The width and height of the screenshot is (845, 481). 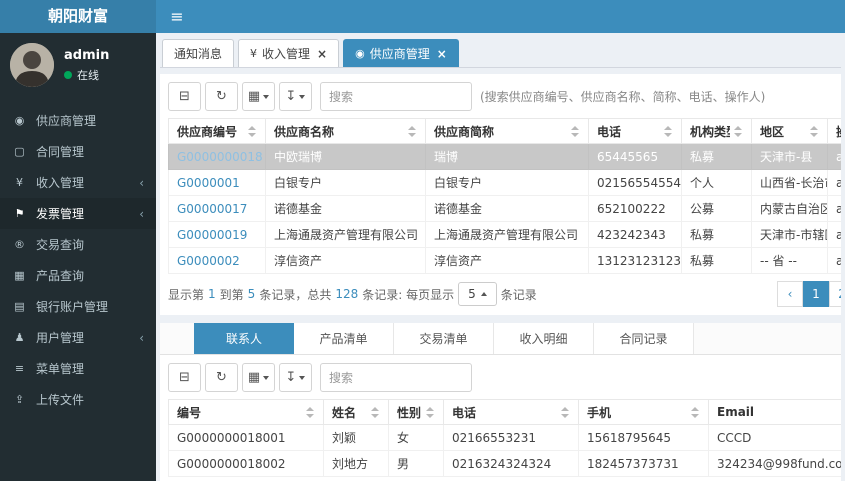 I want to click on refresh-icon: ↻, so click(x=221, y=377).